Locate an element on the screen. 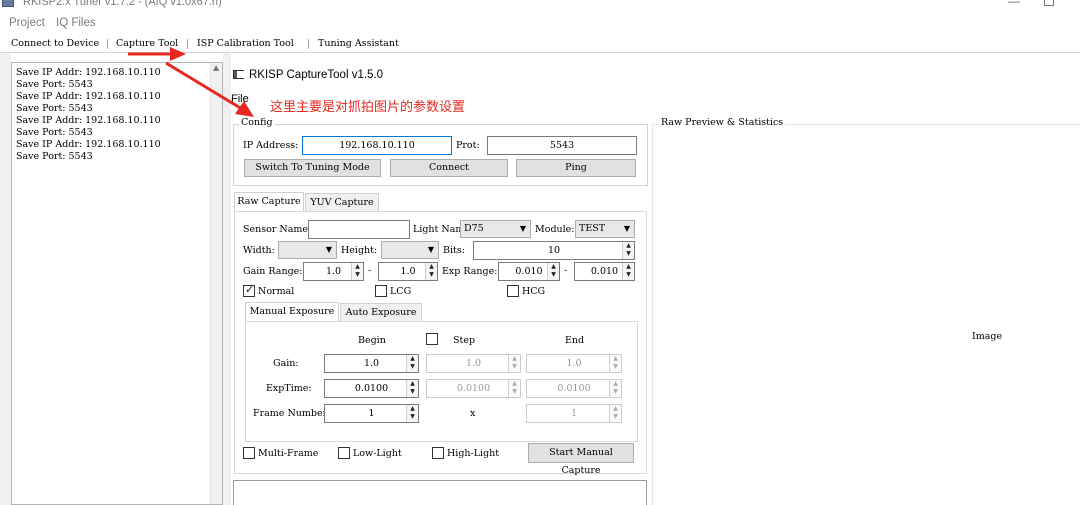 The height and width of the screenshot is (505, 1080). arrow-to-config-line is located at coordinates (204, 86).